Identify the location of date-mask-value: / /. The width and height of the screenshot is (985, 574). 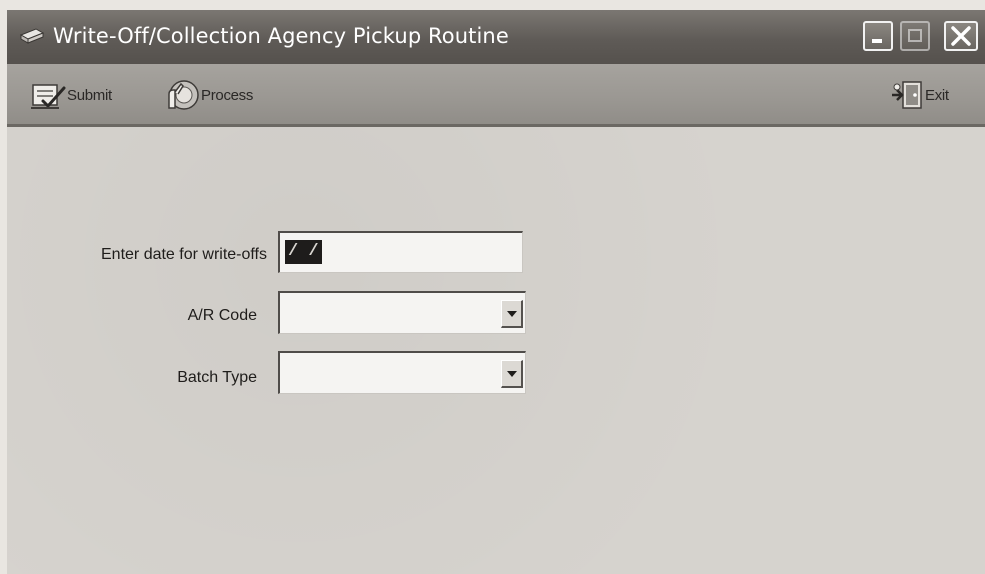
(303, 252).